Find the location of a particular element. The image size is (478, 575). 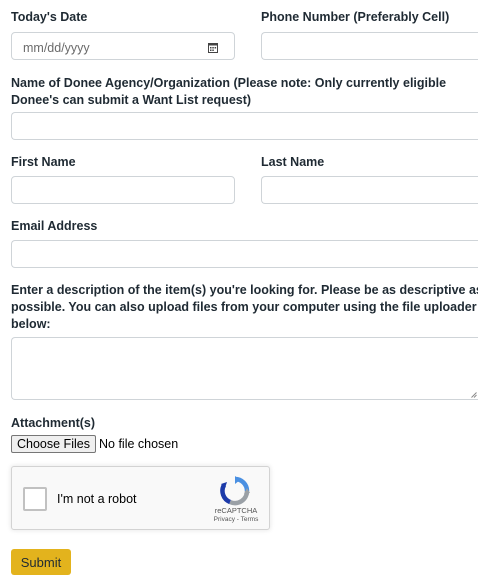

phone-label: Phone Number (Preferably Cell) is located at coordinates (355, 17).